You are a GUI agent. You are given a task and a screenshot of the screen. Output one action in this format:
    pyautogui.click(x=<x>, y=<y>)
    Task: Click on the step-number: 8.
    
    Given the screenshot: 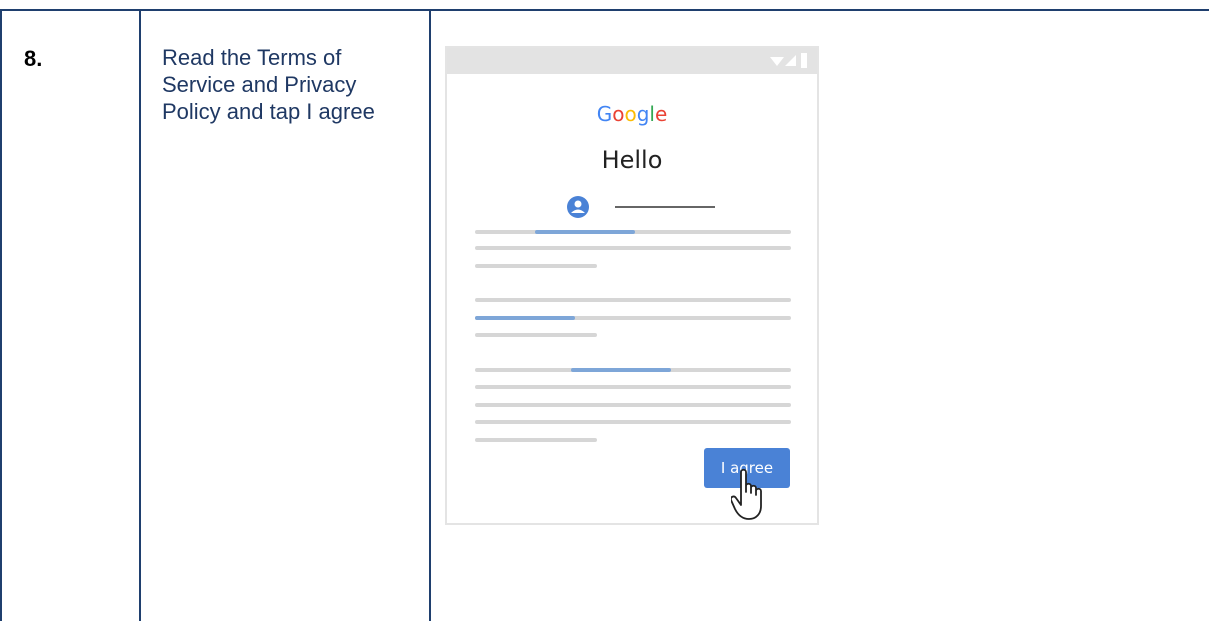 What is the action you would take?
    pyautogui.click(x=33, y=58)
    